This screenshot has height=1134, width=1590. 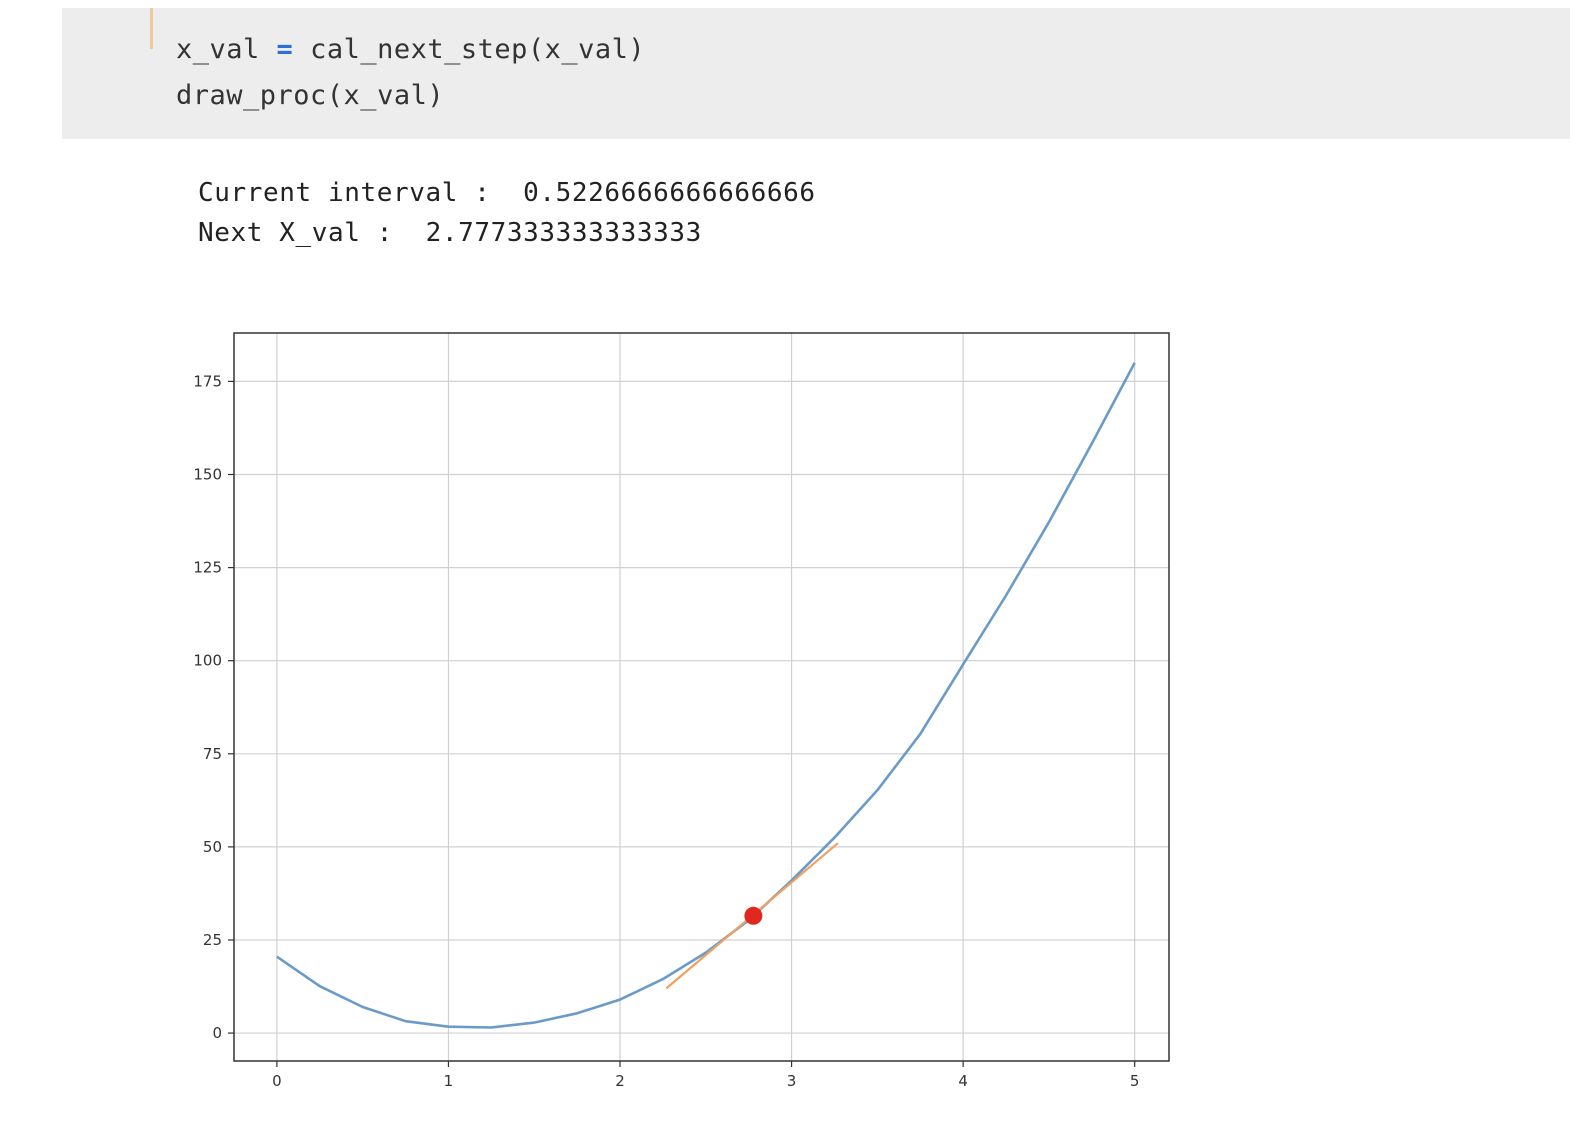 I want to click on y-tick-label: 150, so click(x=207, y=475).